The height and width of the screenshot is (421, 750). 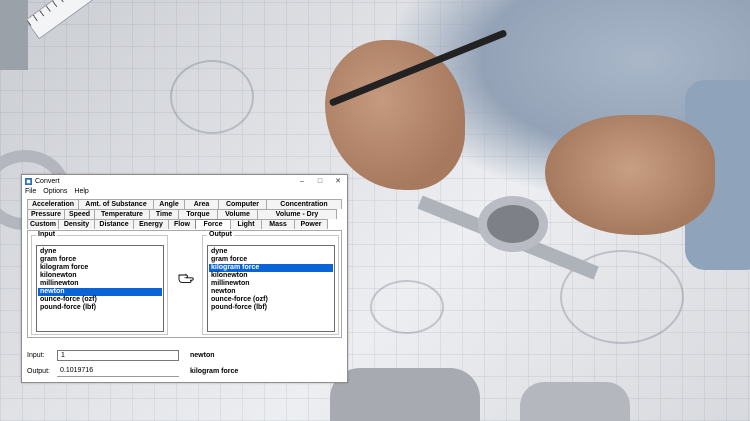 What do you see at coordinates (220, 234) in the screenshot?
I see `output-group-label: Output` at bounding box center [220, 234].